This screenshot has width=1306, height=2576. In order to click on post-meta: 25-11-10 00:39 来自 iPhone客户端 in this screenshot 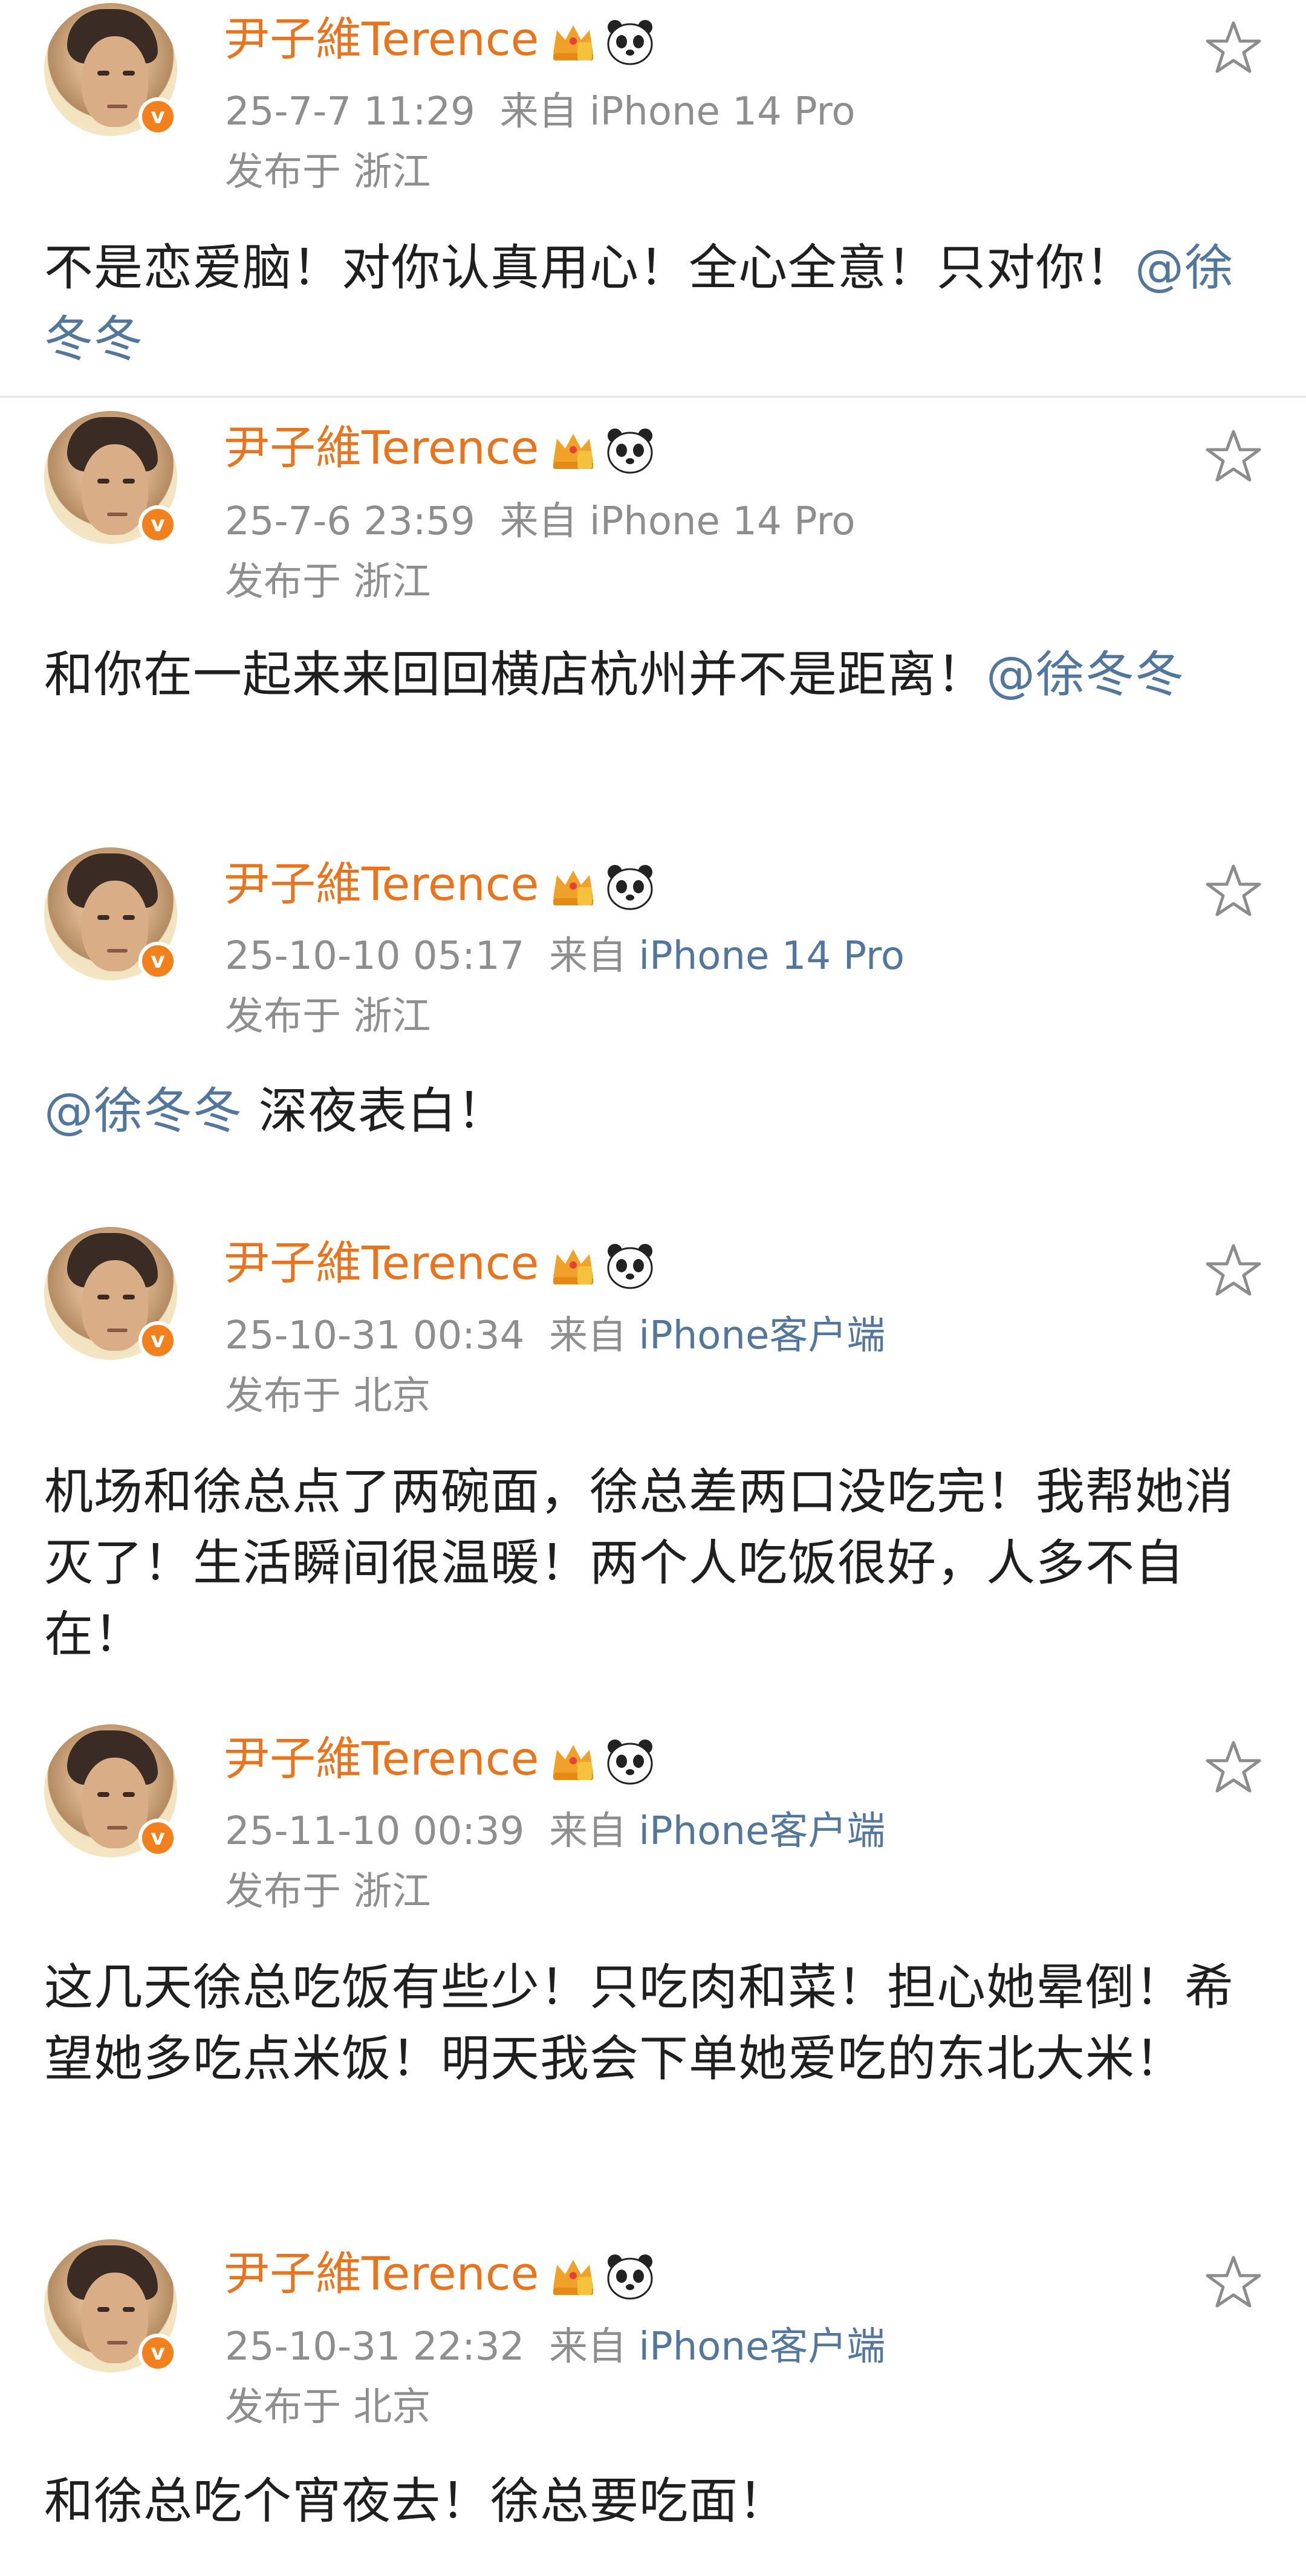, I will do `click(555, 1831)`.